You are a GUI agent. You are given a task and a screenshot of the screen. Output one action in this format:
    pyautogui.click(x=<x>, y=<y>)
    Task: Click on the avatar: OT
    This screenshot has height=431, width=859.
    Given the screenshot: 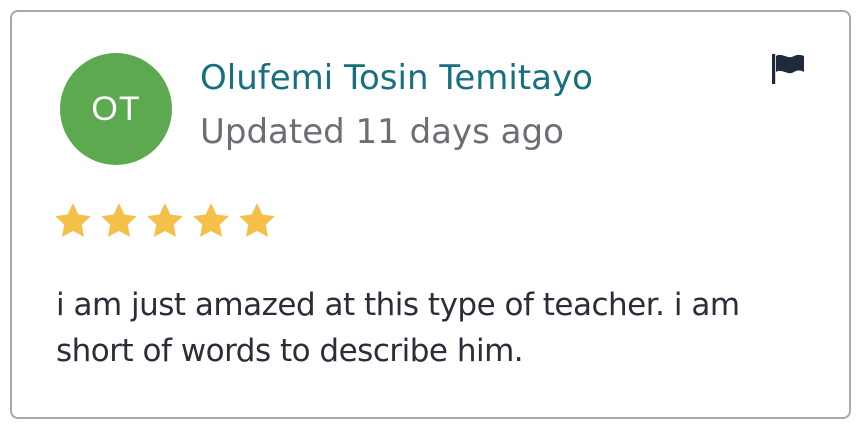 What is the action you would take?
    pyautogui.click(x=116, y=109)
    